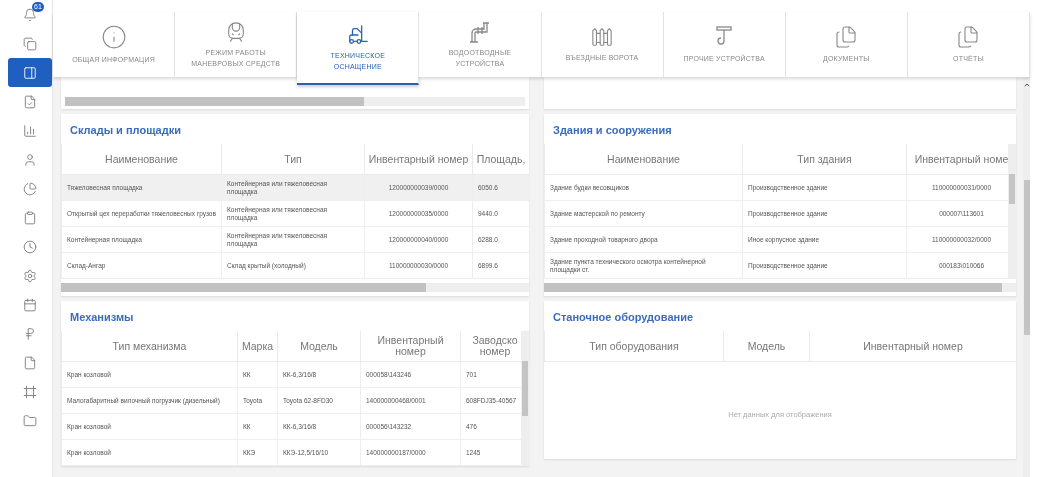  What do you see at coordinates (30, 362) in the screenshot?
I see `file-icon` at bounding box center [30, 362].